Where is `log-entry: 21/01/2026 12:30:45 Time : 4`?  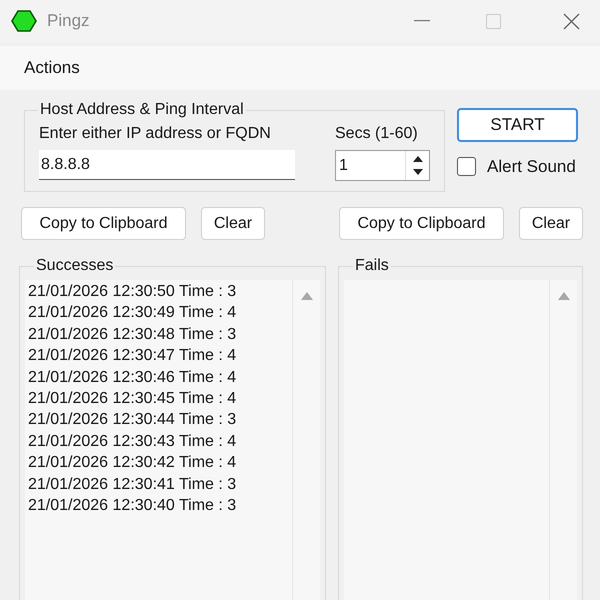 log-entry: 21/01/2026 12:30:45 Time : 4 is located at coordinates (160, 399).